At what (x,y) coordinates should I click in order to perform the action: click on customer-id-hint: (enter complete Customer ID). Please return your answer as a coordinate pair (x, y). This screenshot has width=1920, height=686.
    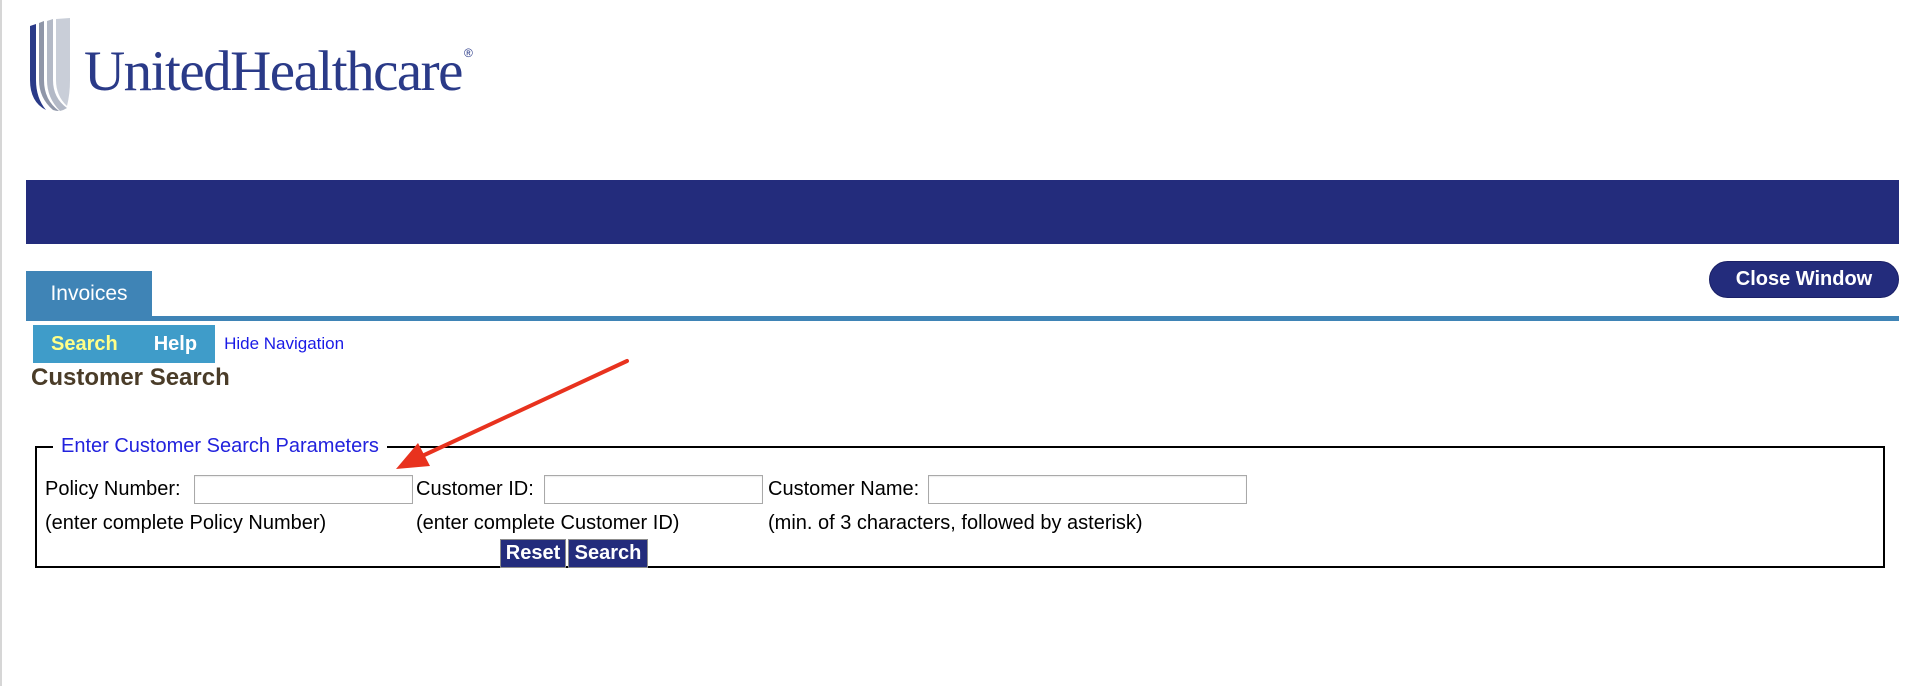
    Looking at the image, I should click on (548, 523).